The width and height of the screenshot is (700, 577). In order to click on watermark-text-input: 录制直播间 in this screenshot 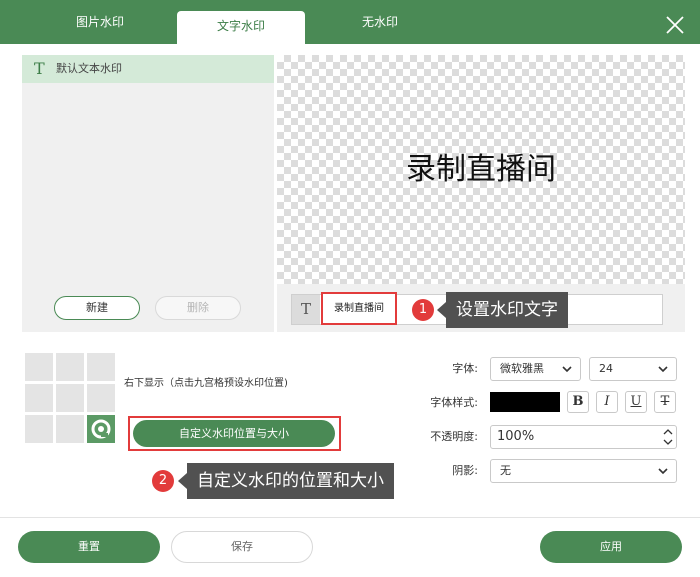, I will do `click(359, 308)`.